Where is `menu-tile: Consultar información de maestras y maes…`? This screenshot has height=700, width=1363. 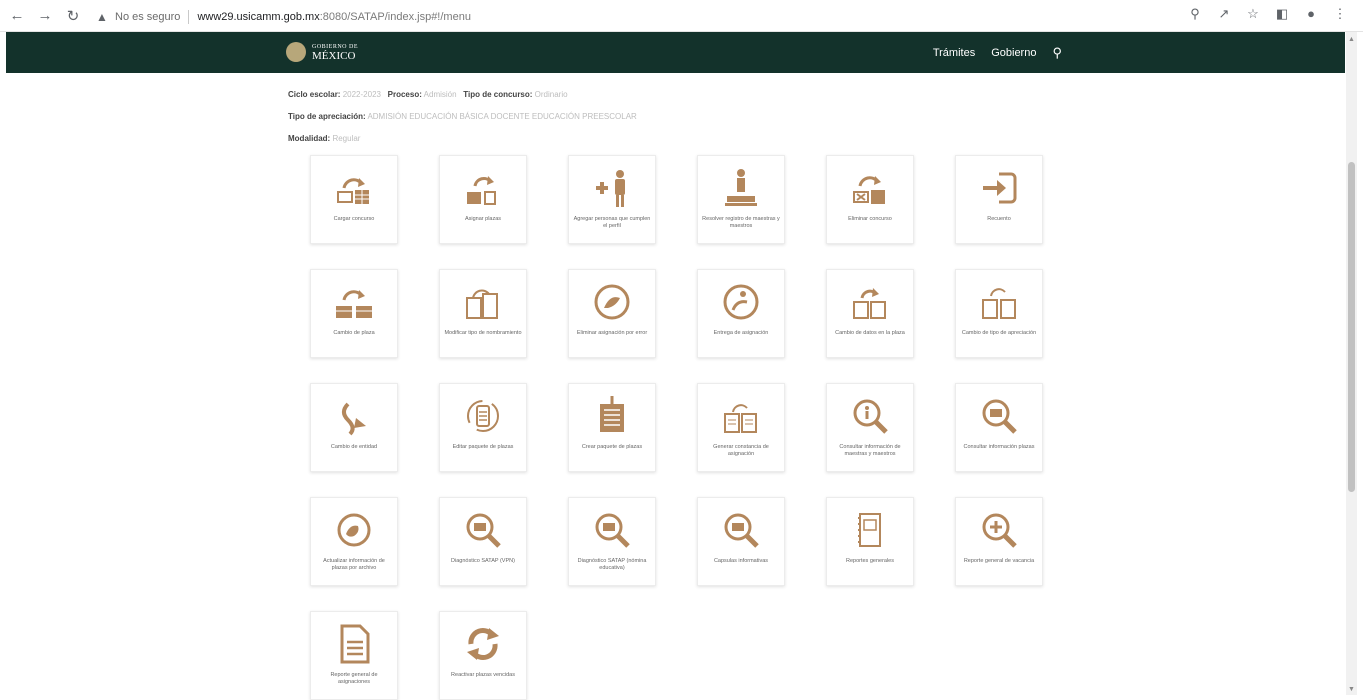 menu-tile: Consultar información de maestras y maes… is located at coordinates (870, 427).